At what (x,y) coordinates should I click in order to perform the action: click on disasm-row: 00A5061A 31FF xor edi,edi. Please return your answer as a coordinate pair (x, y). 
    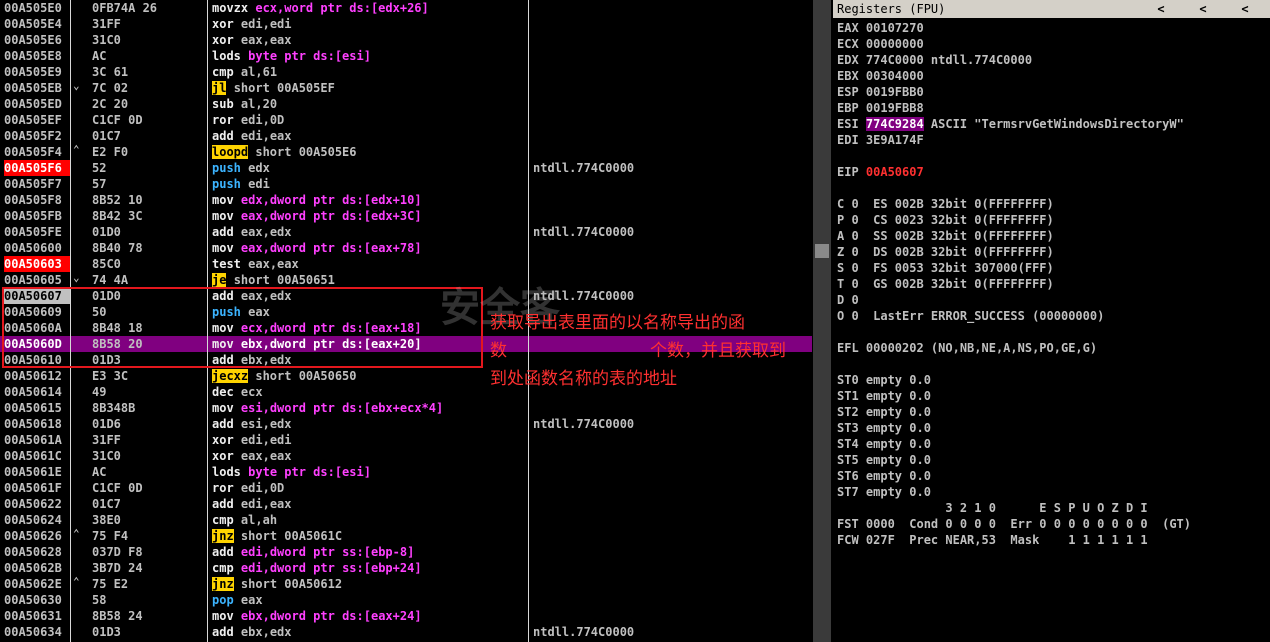
    Looking at the image, I should click on (406, 440).